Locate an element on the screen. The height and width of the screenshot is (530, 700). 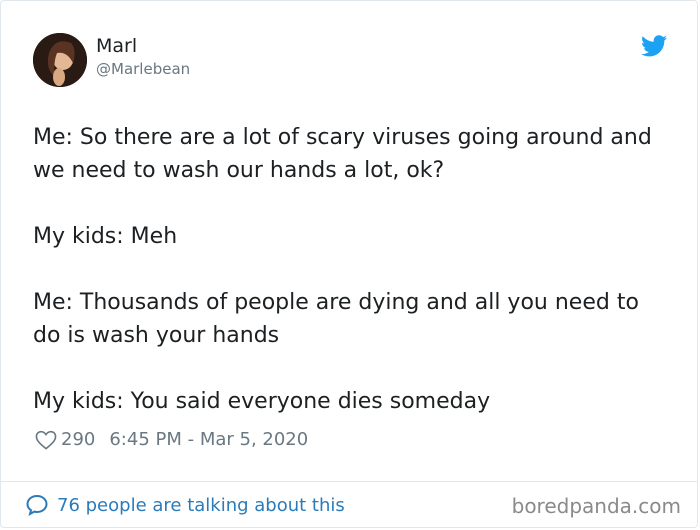
tweet-line: My kids: You said everyone dies someday is located at coordinates (262, 401).